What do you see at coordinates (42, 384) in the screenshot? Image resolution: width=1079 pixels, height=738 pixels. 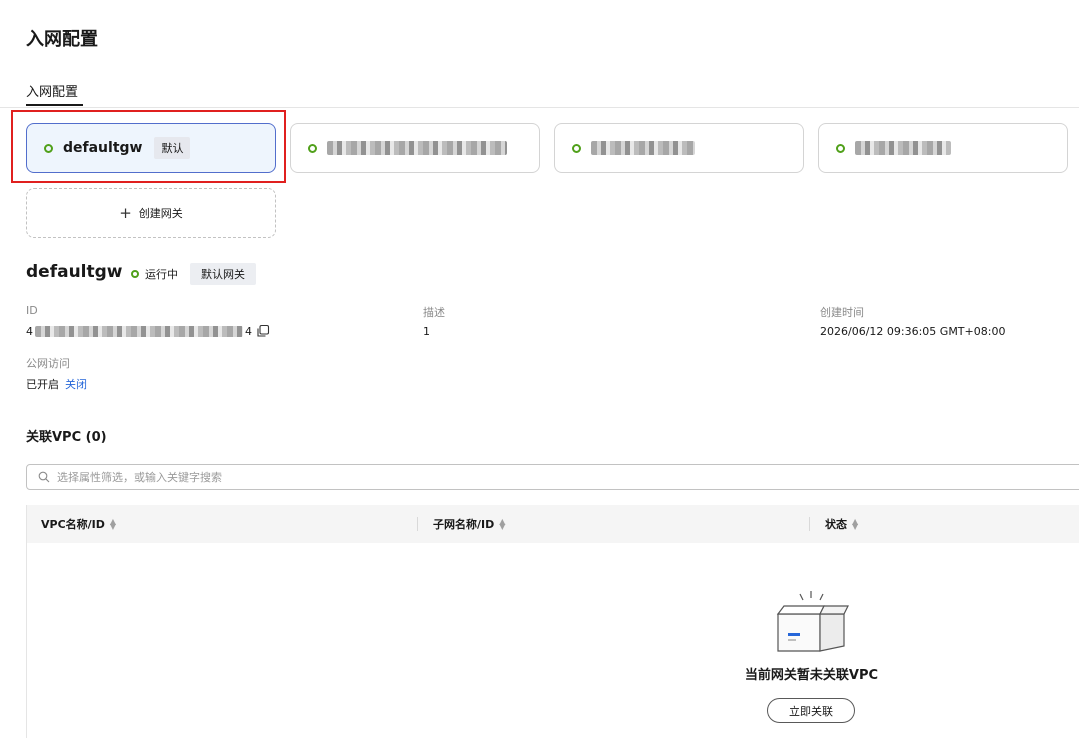 I see `public-access-status: 已开启` at bounding box center [42, 384].